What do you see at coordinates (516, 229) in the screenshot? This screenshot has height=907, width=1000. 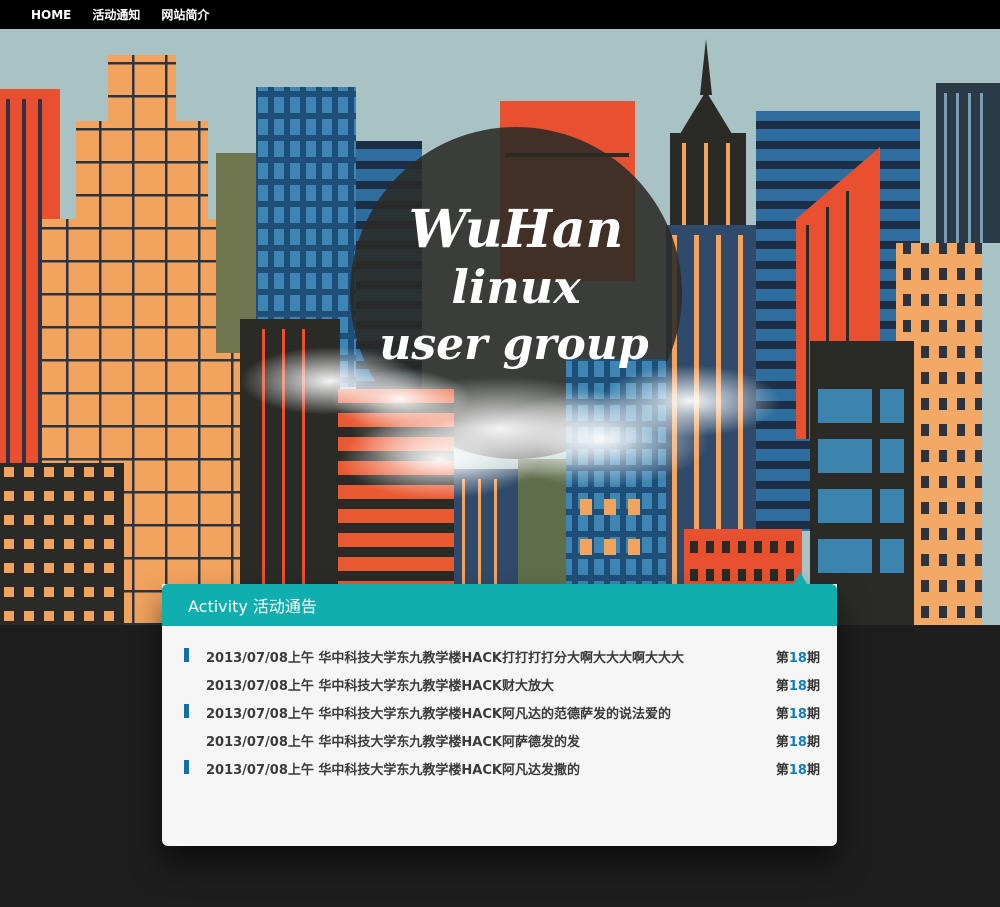 I see `logo-line-wuhan: WuHan` at bounding box center [516, 229].